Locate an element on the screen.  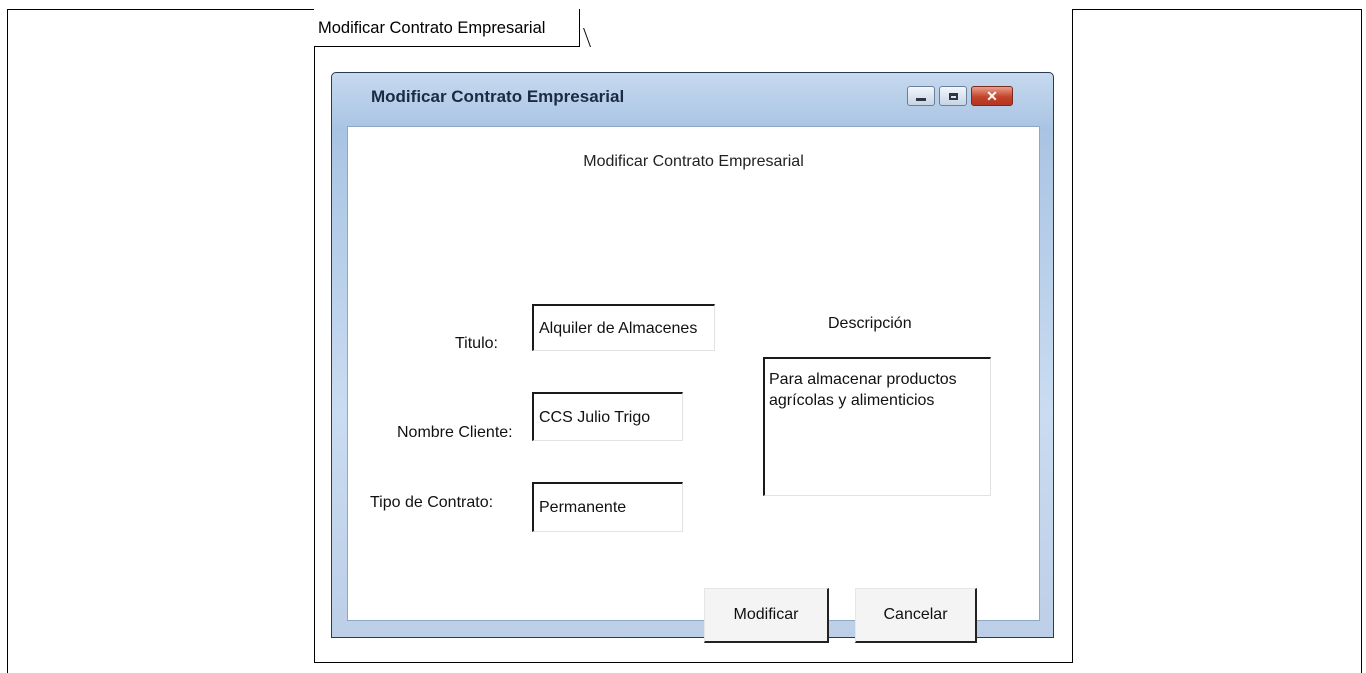
window-title: Modificar Contrato Empresarial is located at coordinates (498, 96).